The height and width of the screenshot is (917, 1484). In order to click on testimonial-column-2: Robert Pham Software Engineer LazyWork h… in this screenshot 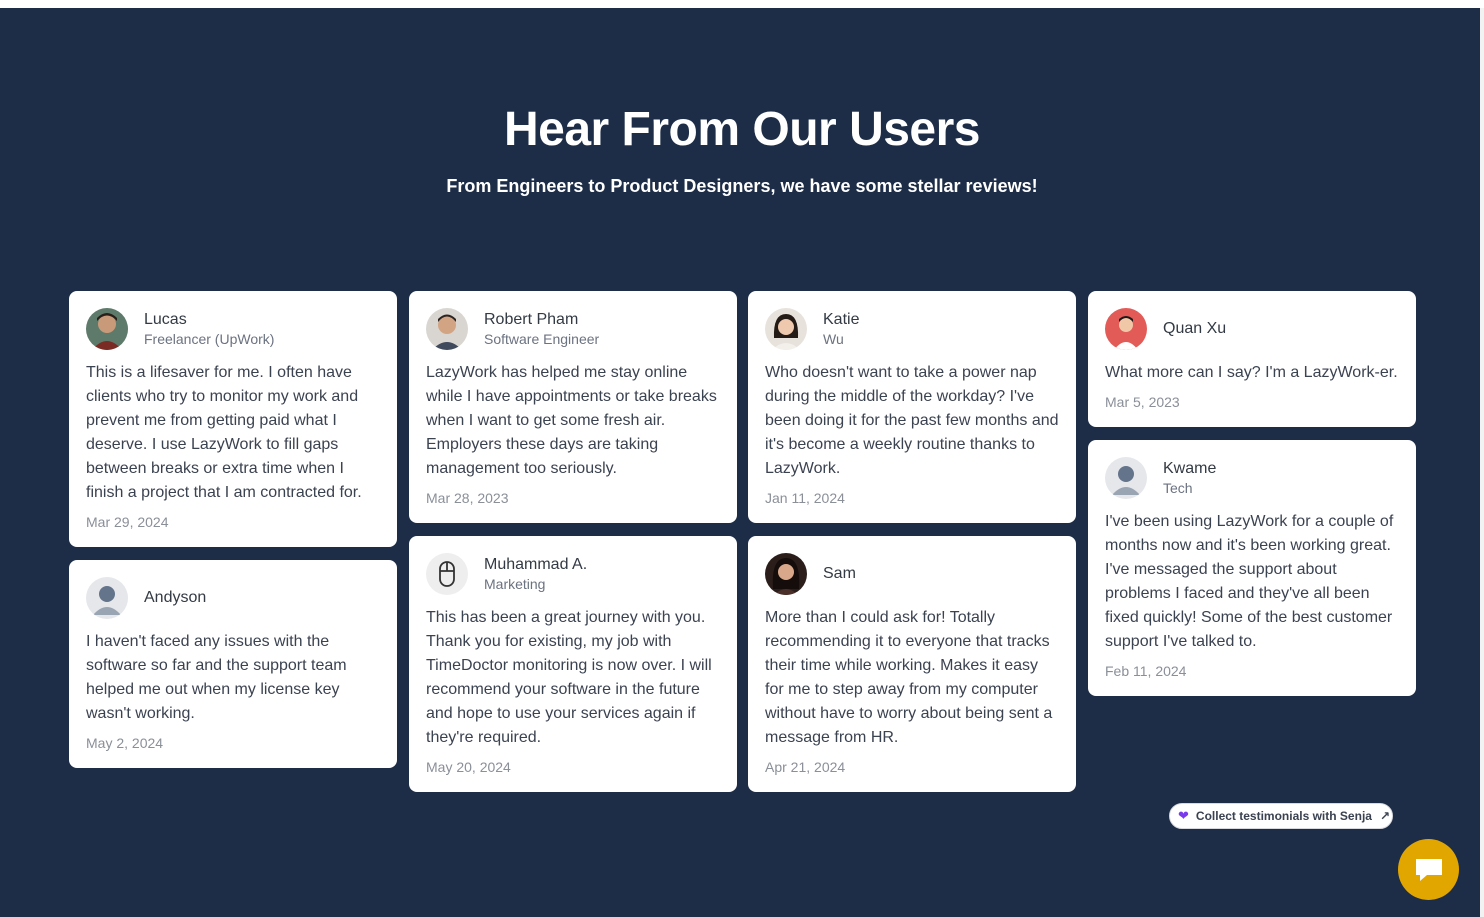, I will do `click(573, 548)`.